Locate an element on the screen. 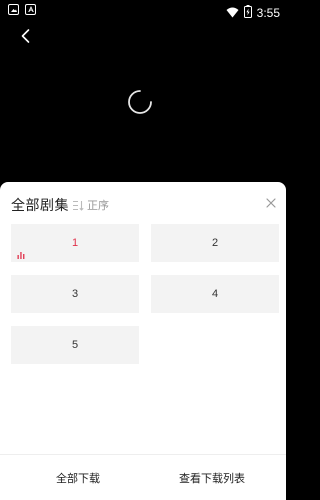 Image resolution: width=320 pixels, height=500 pixels. panel-title: 全部剧集 is located at coordinates (40, 206).